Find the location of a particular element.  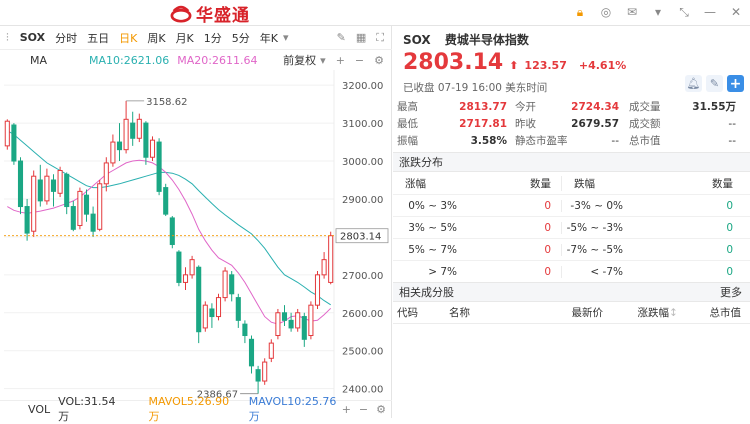

draw-pen-icon: ✎ is located at coordinates (341, 38).